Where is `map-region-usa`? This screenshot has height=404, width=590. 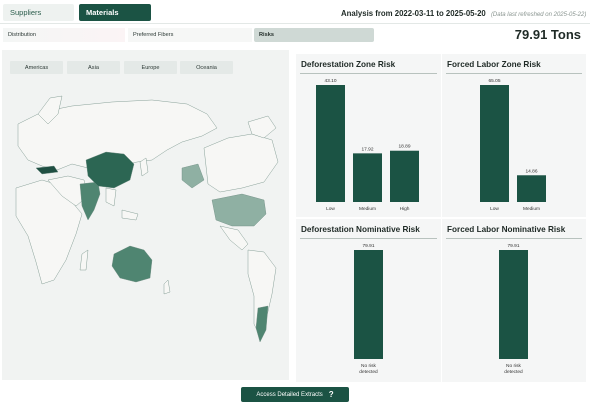
map-region-usa is located at coordinates (239, 210).